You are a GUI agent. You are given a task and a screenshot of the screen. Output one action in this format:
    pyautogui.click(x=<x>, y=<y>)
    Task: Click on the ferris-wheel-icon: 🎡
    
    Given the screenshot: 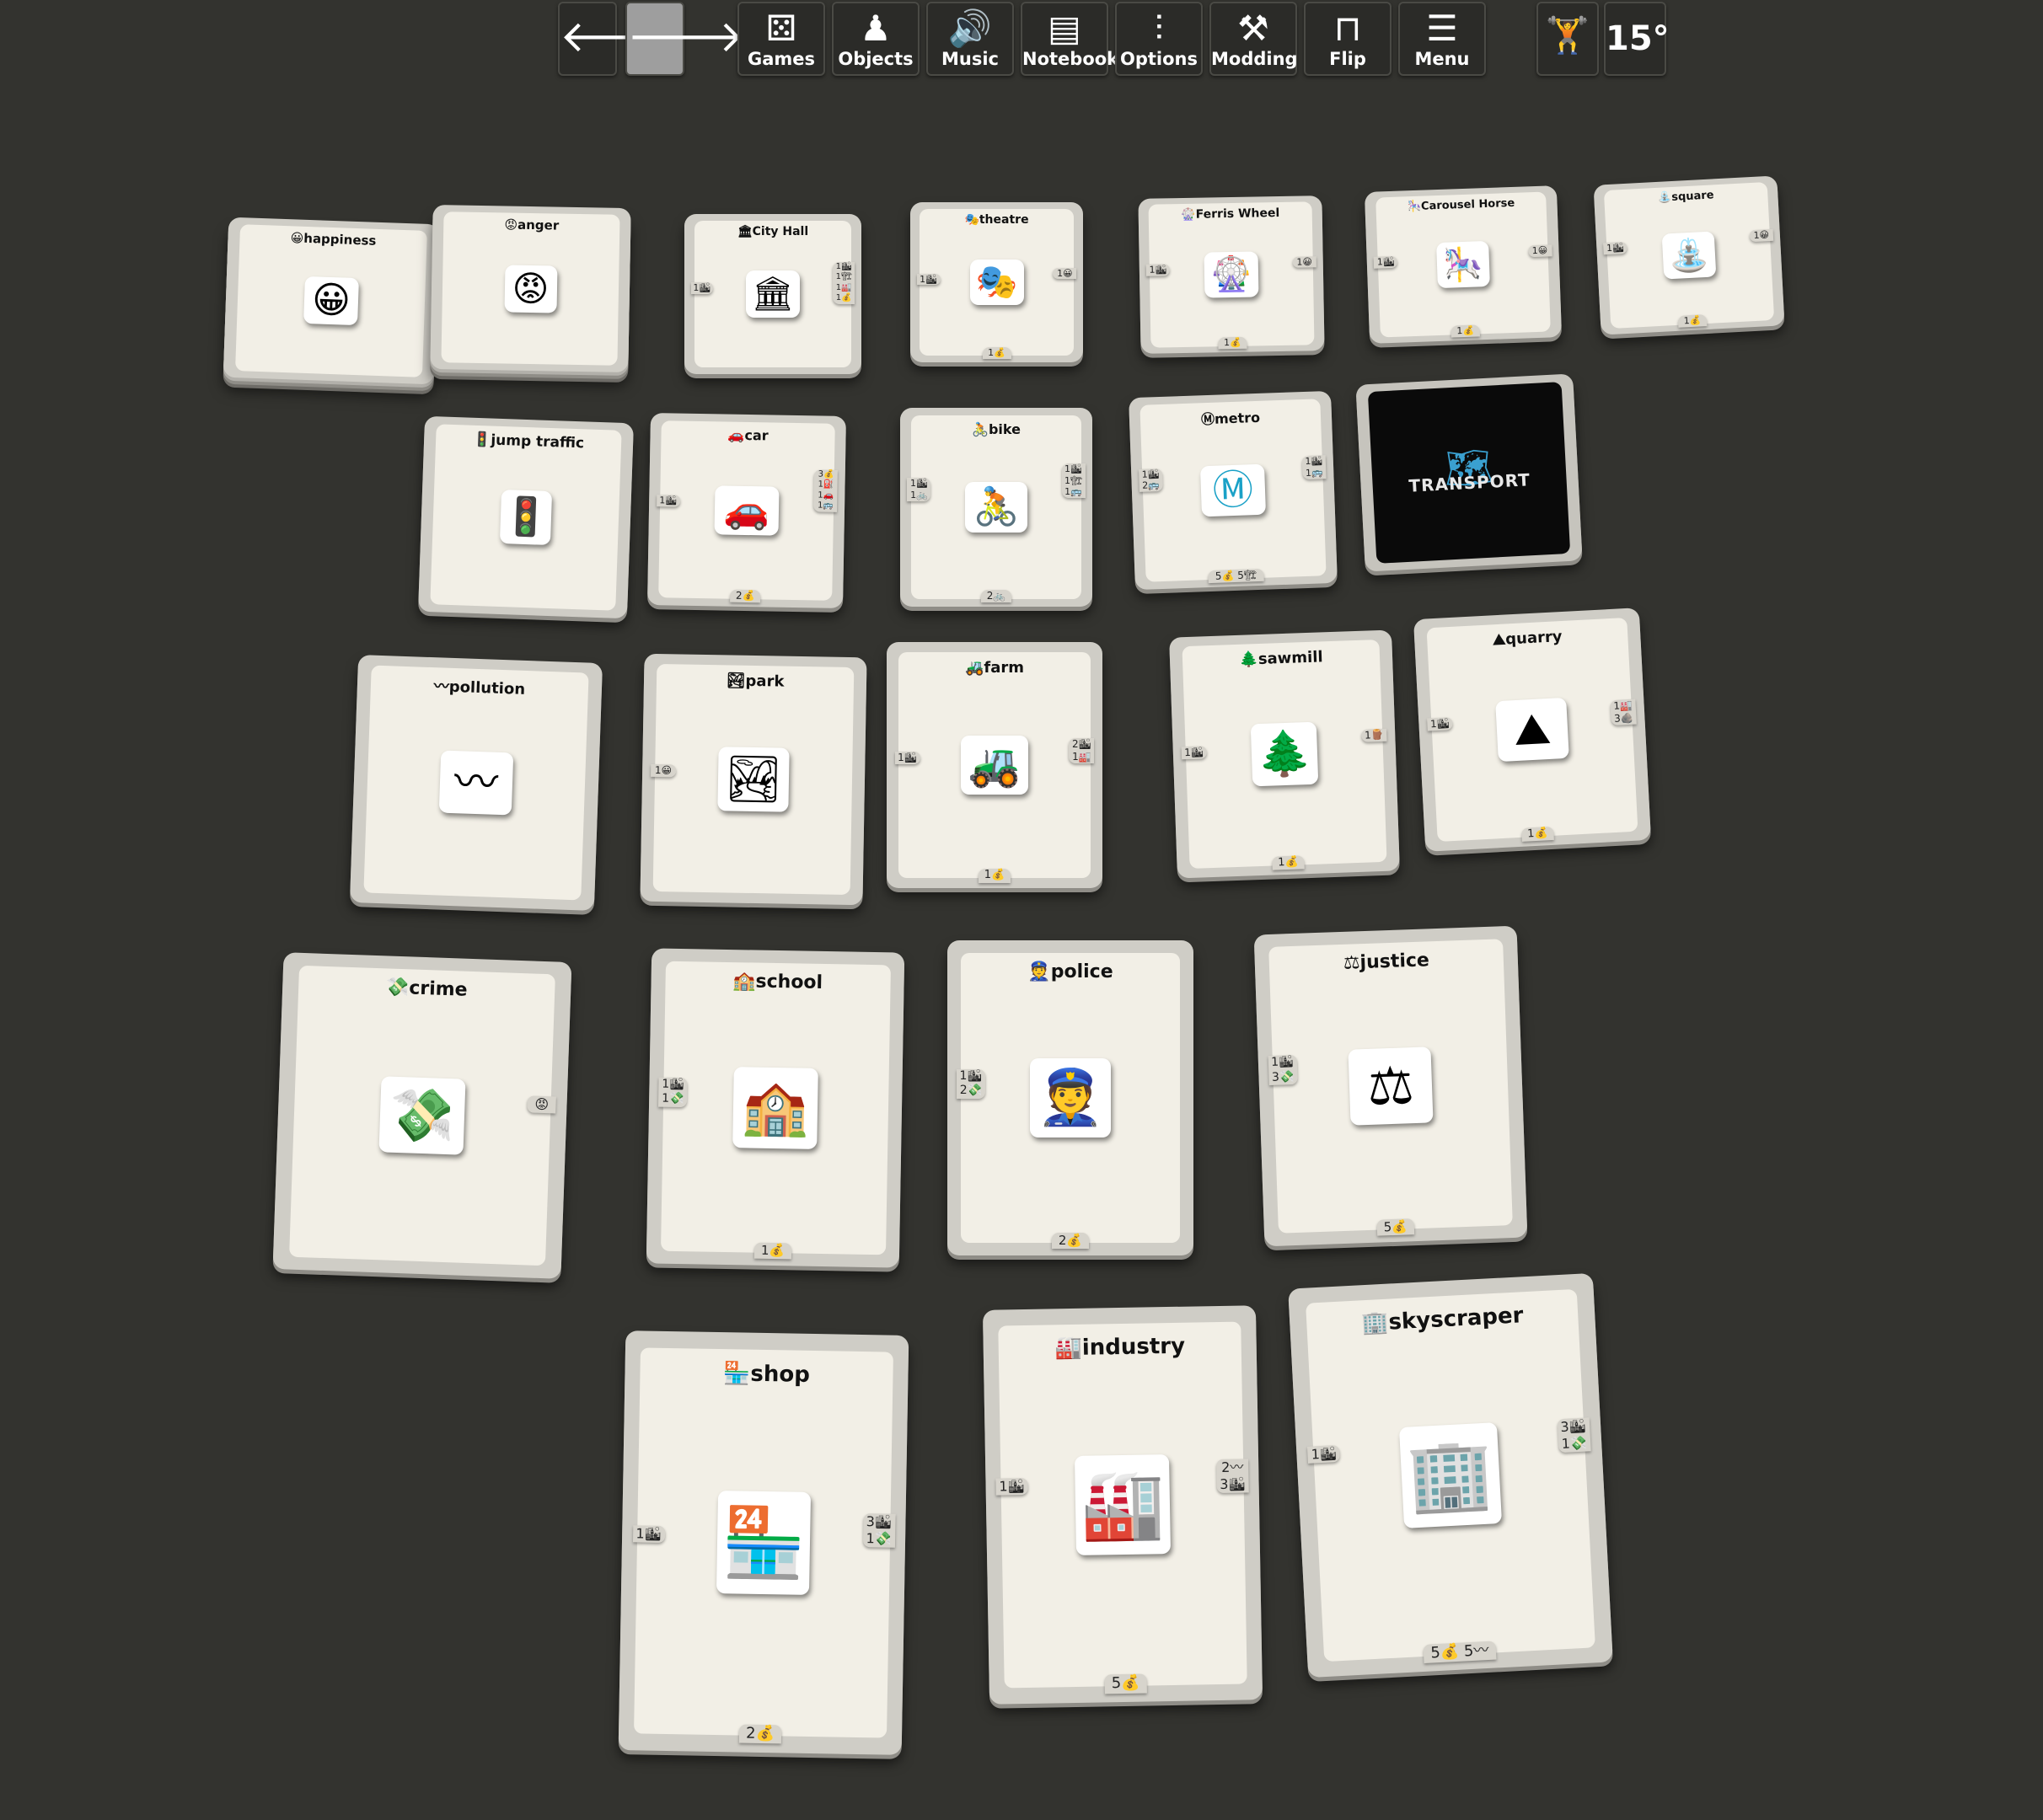 What is the action you would take?
    pyautogui.click(x=1231, y=274)
    